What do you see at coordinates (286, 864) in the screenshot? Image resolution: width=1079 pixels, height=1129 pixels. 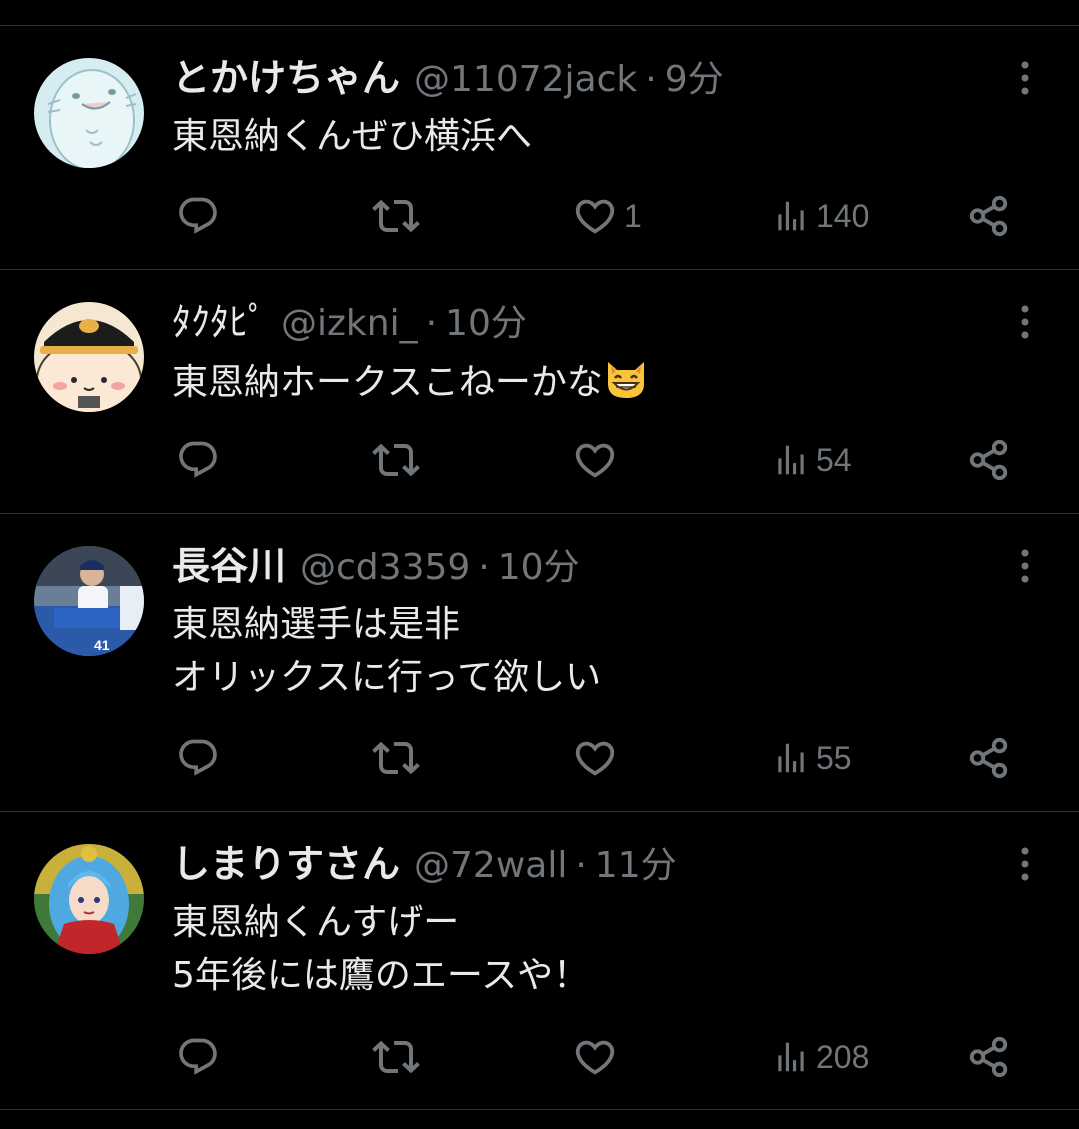 I see `display-name: しまりすさん` at bounding box center [286, 864].